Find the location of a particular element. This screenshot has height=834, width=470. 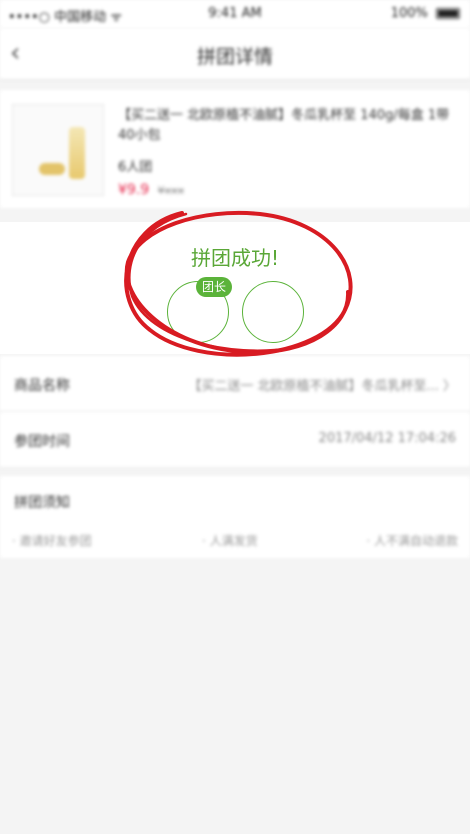

join-time-label: 参团时间 is located at coordinates (42, 442).